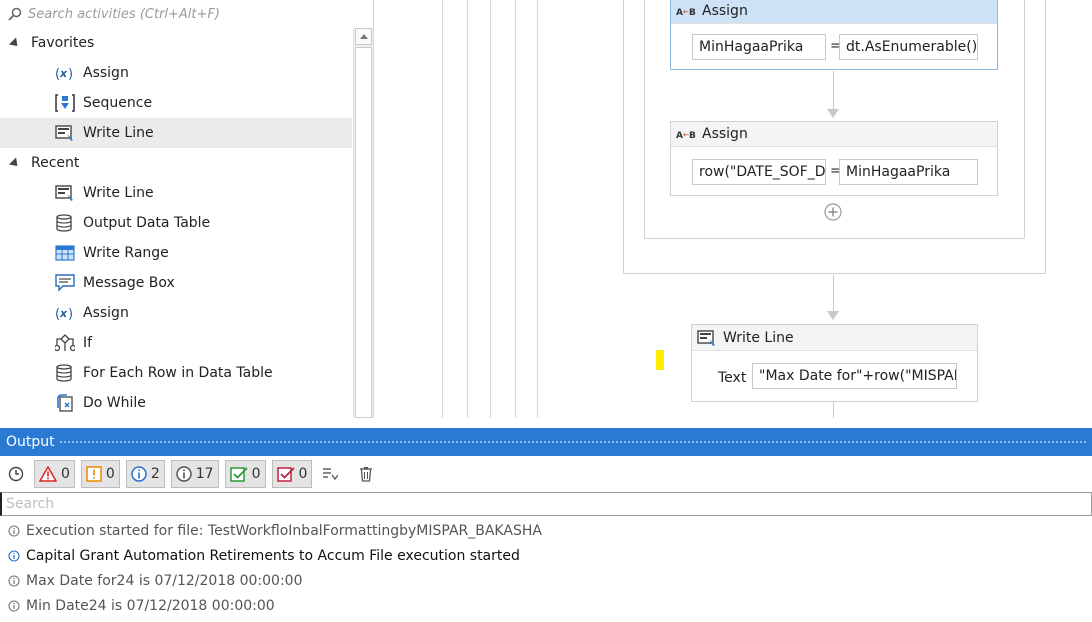 This screenshot has width=1092, height=622. What do you see at coordinates (110, 474) in the screenshot?
I see `warnings-count: 0` at bounding box center [110, 474].